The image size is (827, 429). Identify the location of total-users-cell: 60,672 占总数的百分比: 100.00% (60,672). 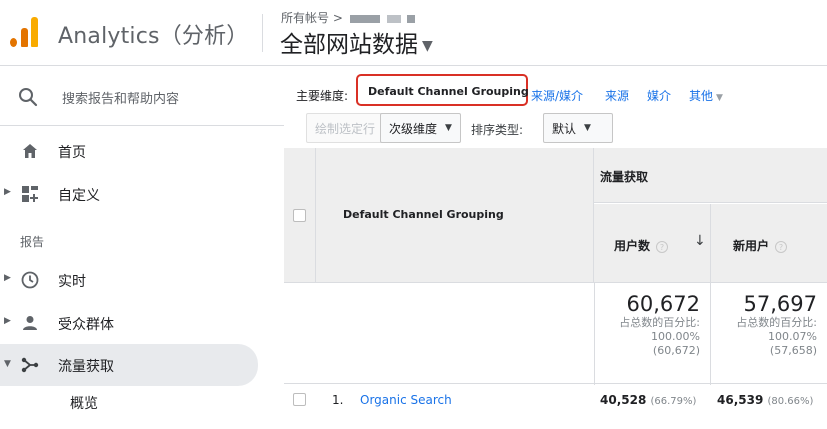
(652, 334).